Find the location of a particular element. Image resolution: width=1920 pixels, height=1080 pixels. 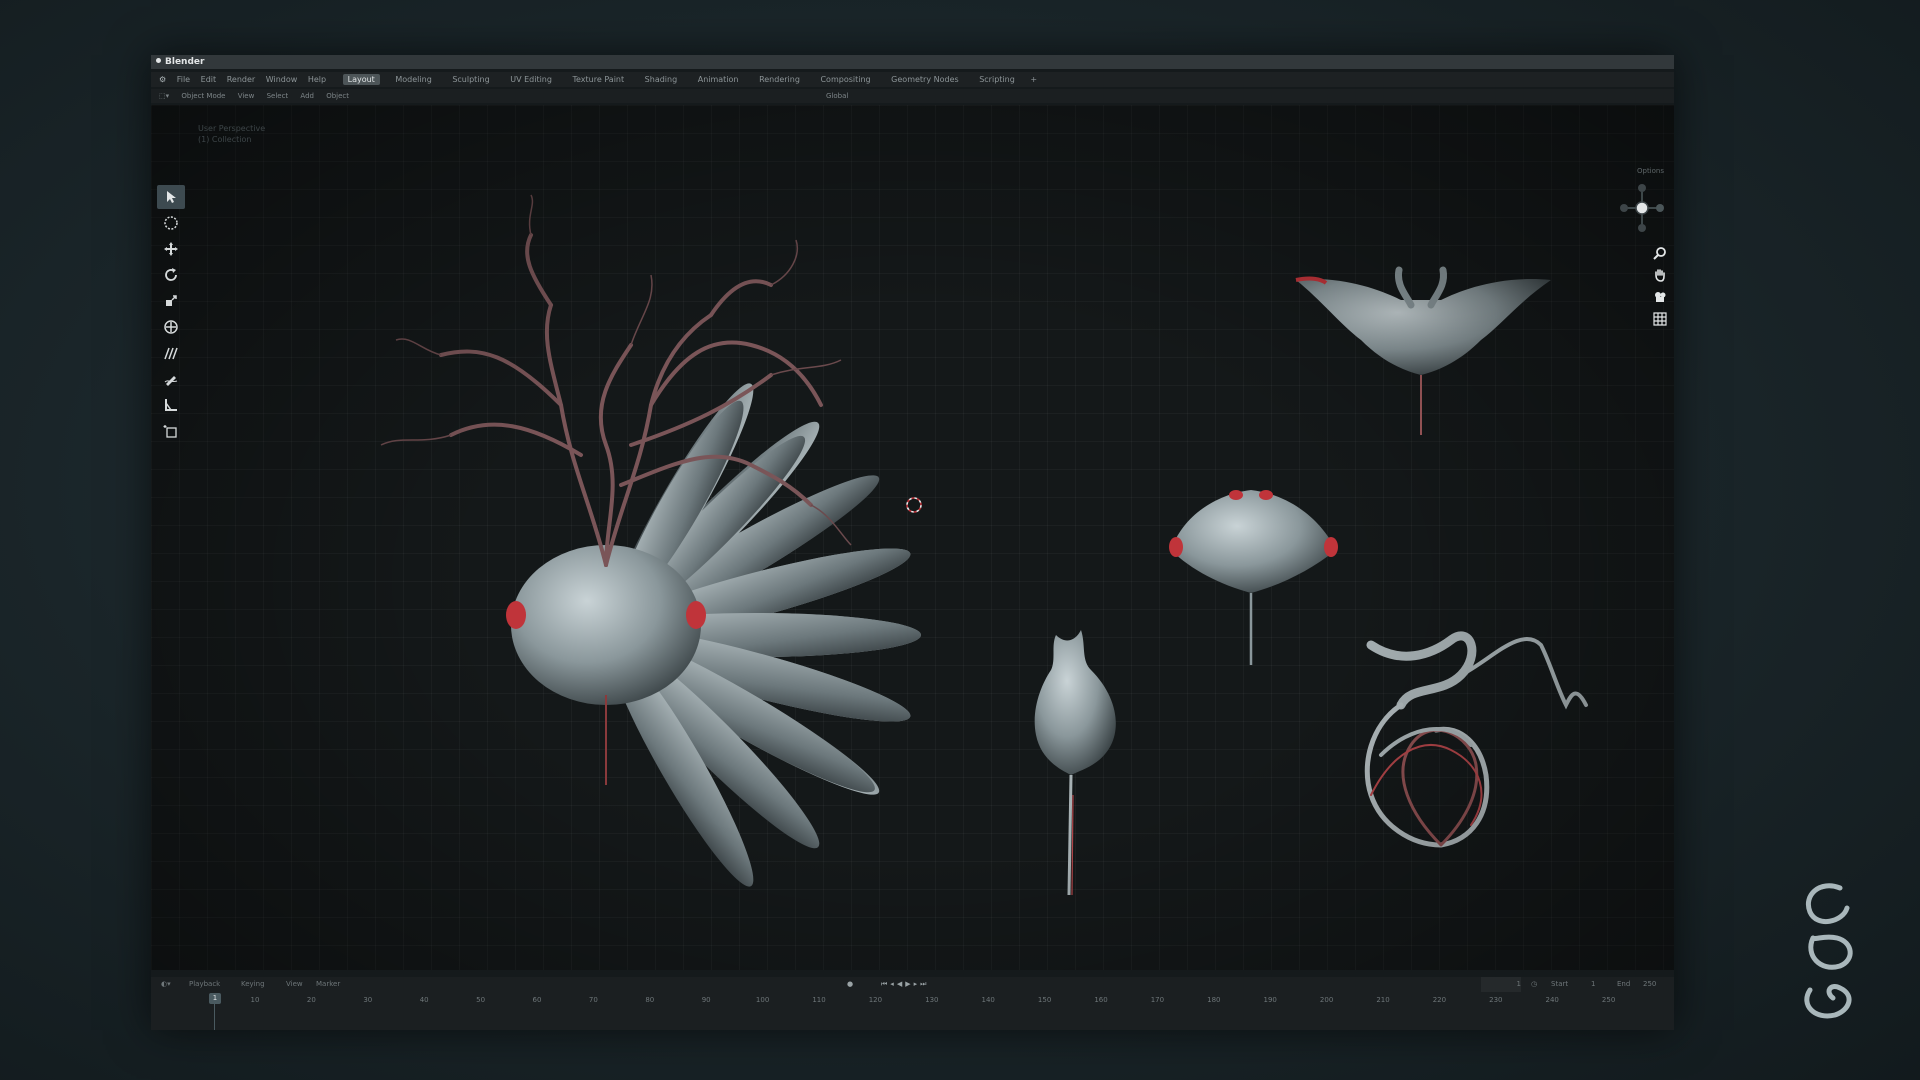

timeline-tick: 10 is located at coordinates (255, 1000).